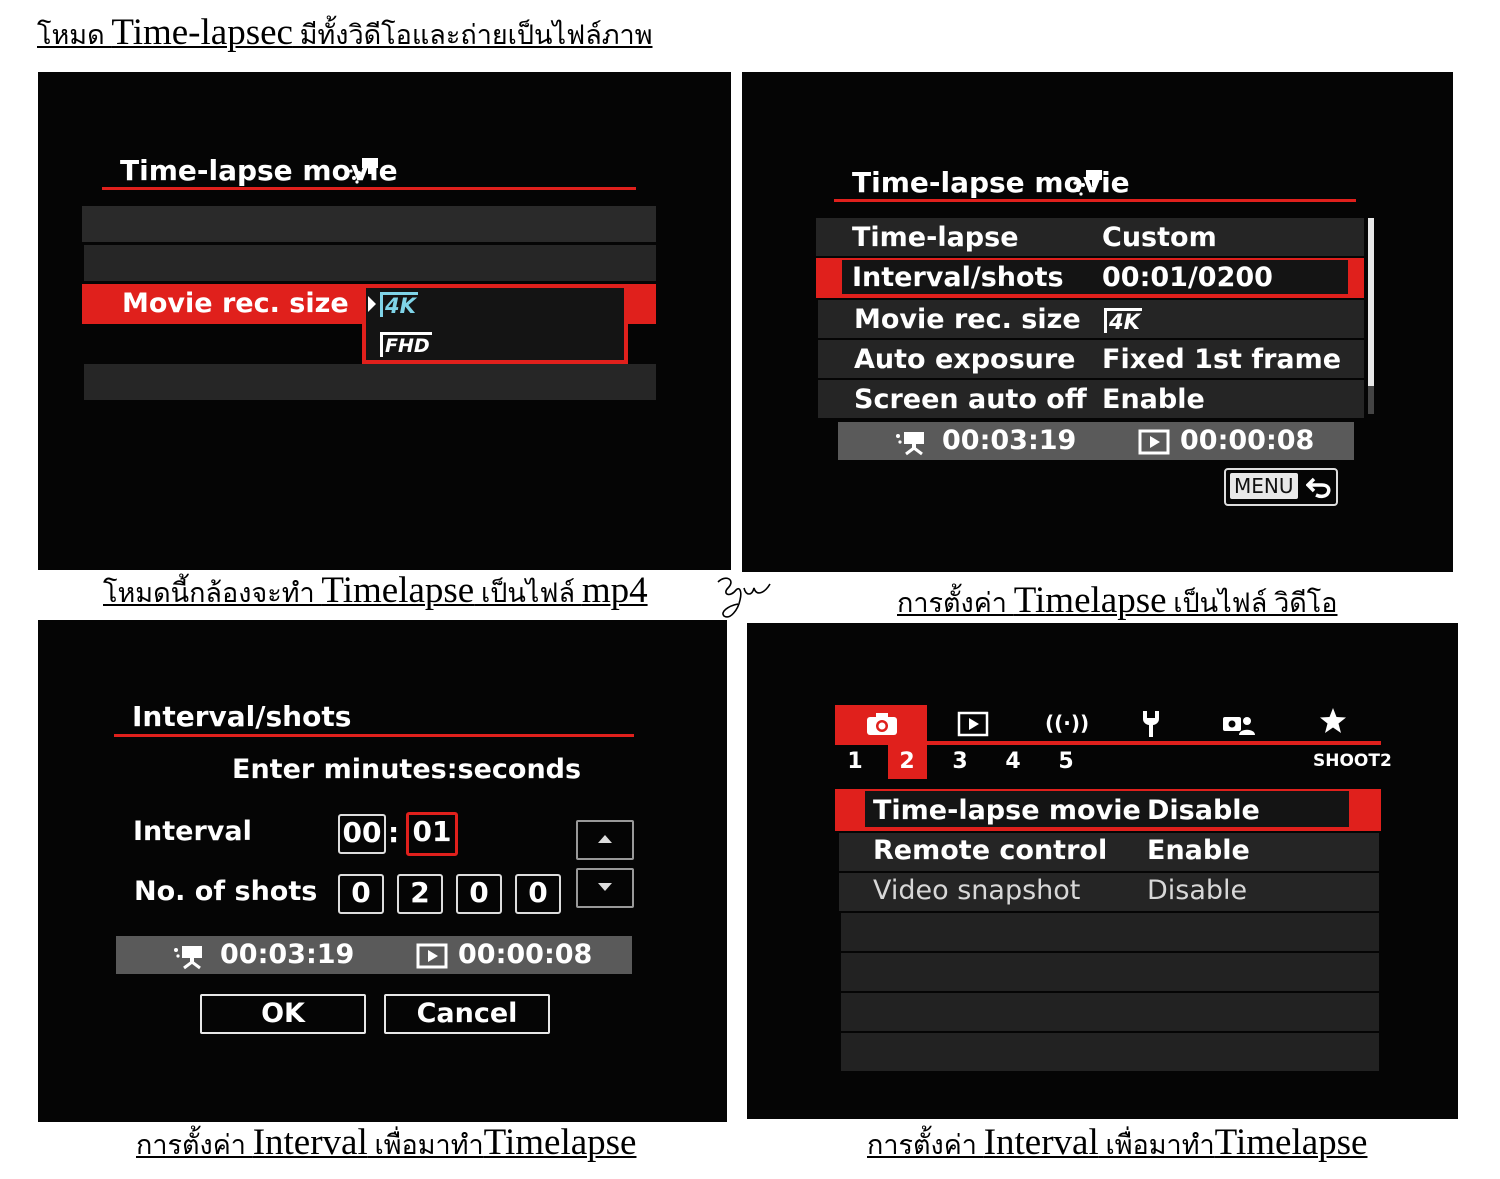  What do you see at coordinates (1371, 302) in the screenshot?
I see `scrollbar-thumb` at bounding box center [1371, 302].